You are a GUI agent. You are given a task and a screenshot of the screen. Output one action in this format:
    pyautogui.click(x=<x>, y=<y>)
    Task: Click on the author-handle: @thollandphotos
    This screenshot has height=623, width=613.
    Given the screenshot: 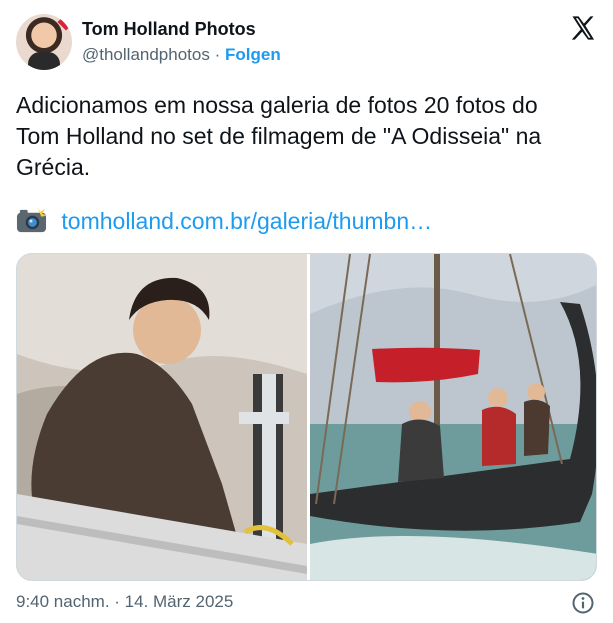 What is the action you would take?
    pyautogui.click(x=146, y=54)
    